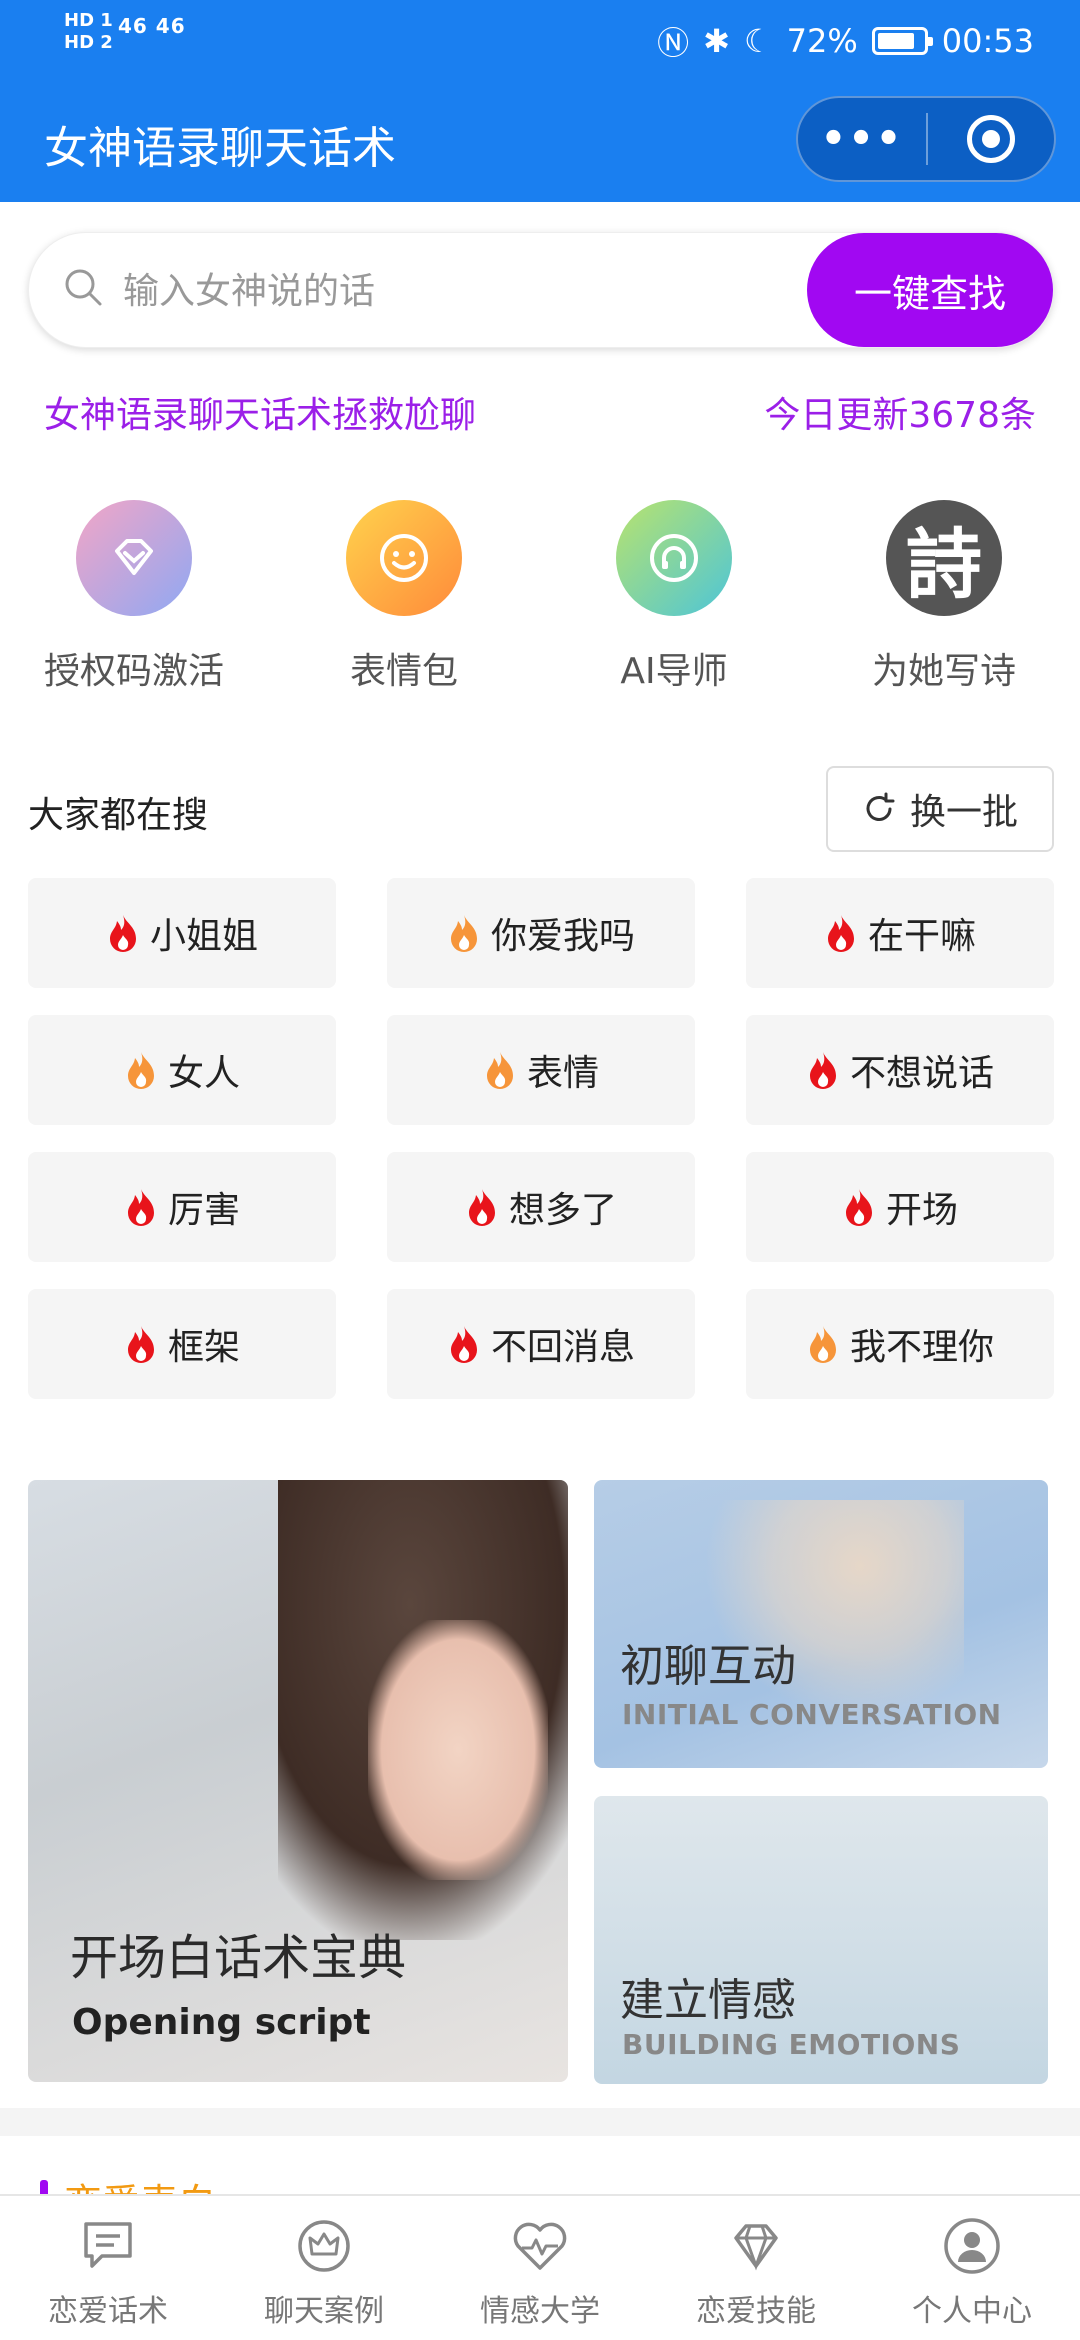 This screenshot has height=2340, width=1080. What do you see at coordinates (220, 148) in the screenshot?
I see `page-title: 女神语录聊天话术` at bounding box center [220, 148].